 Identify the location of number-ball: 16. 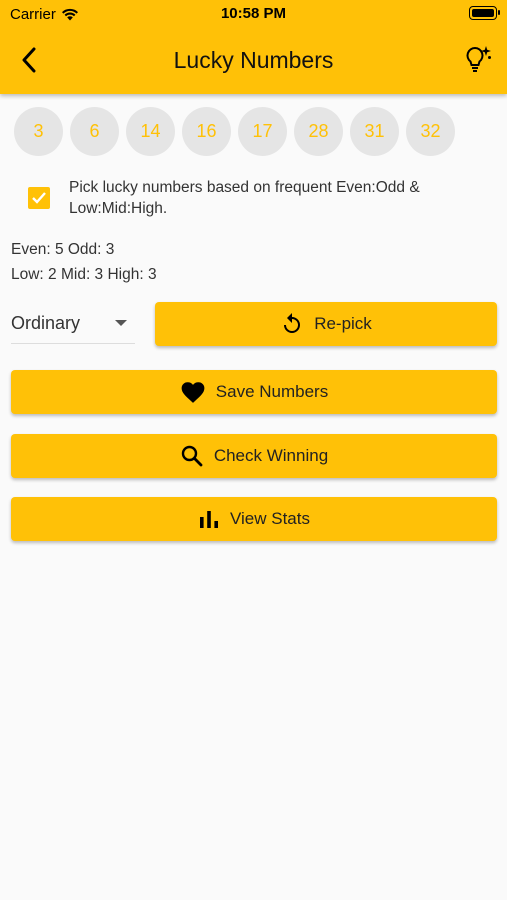
(206, 131).